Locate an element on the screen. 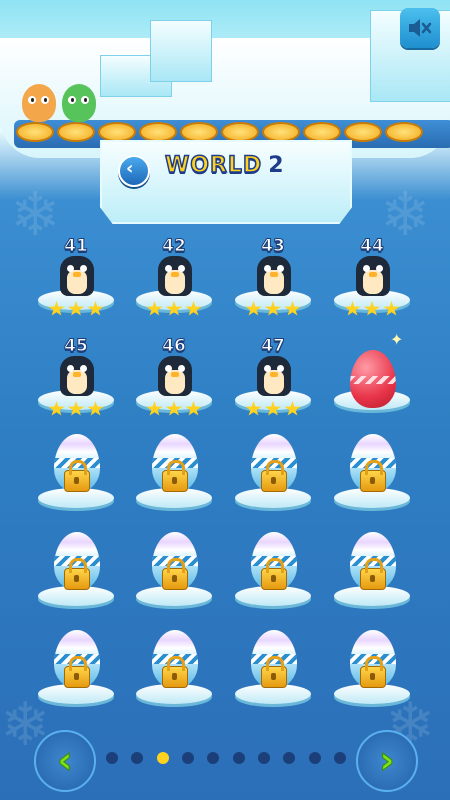  next-page-button: › is located at coordinates (387, 761).